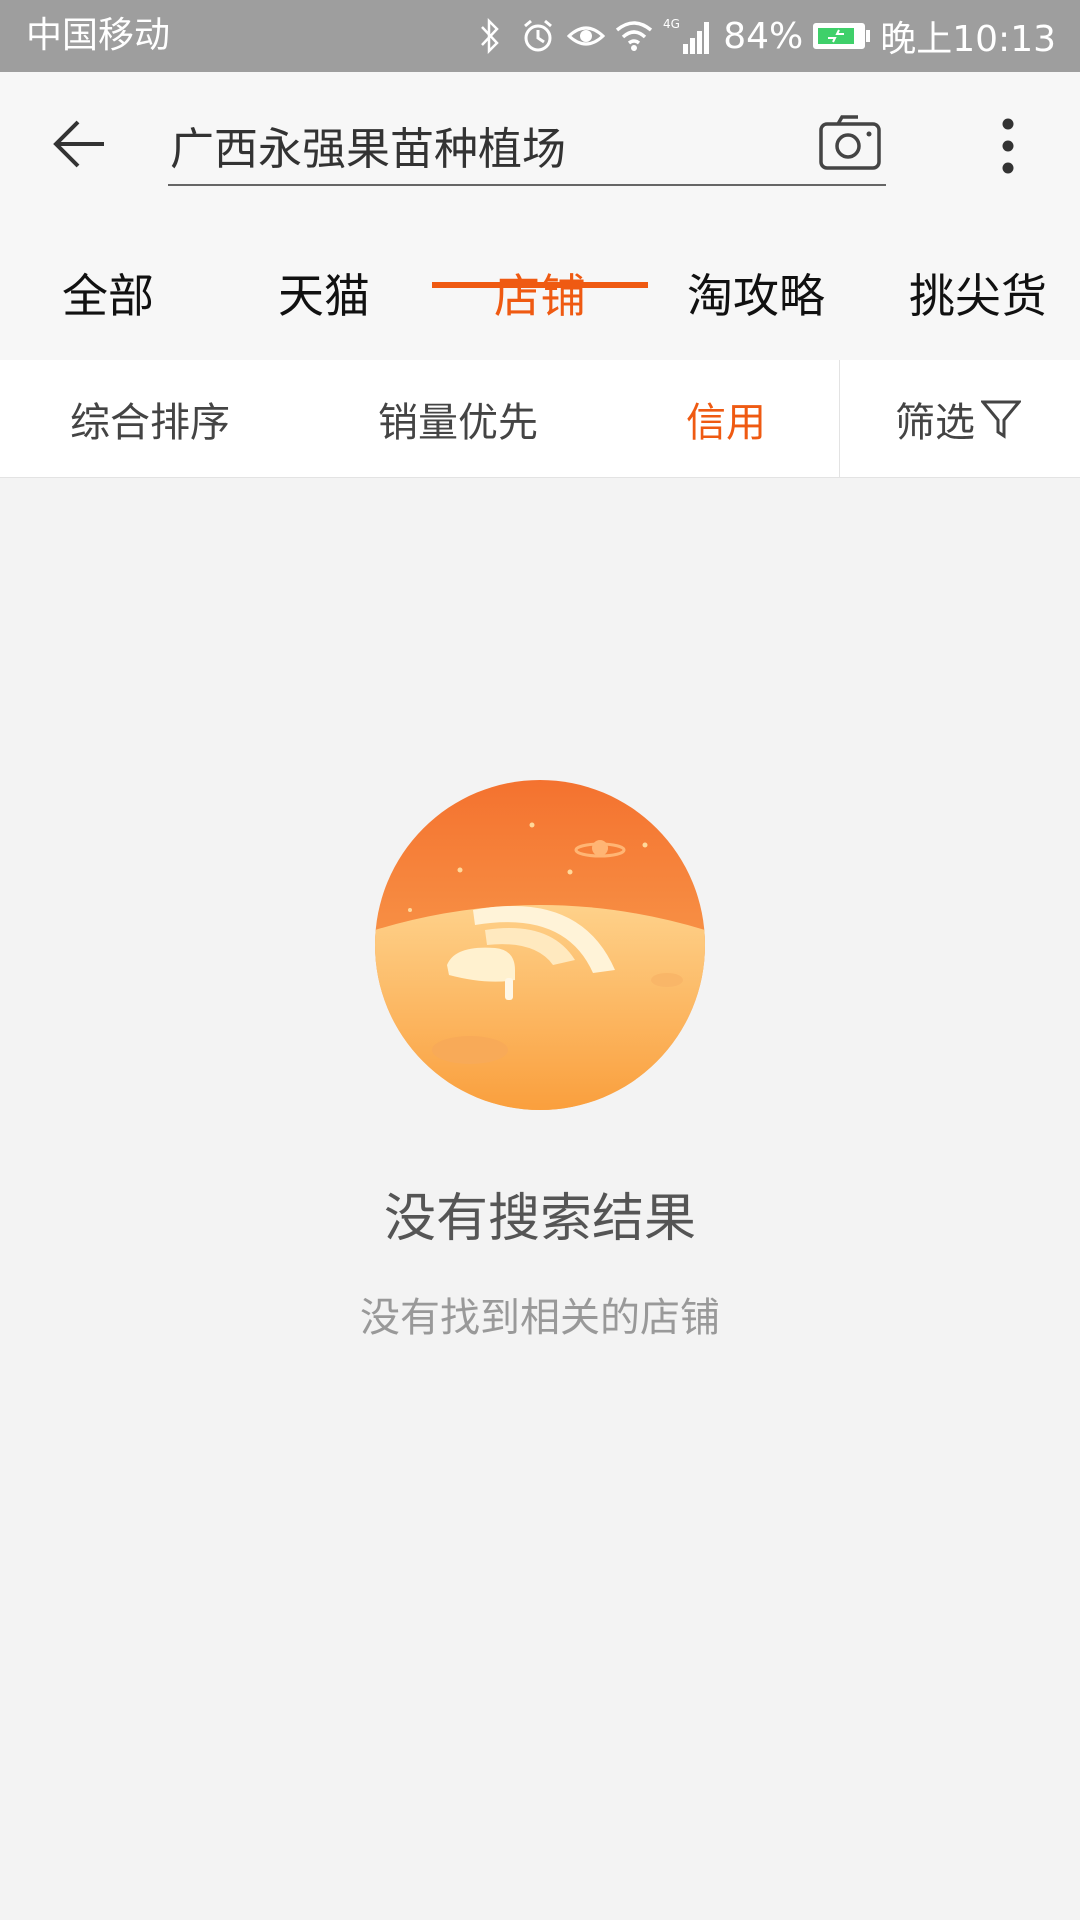 The width and height of the screenshot is (1080, 1920). I want to click on carrier-name: 中国移动, so click(98, 35).